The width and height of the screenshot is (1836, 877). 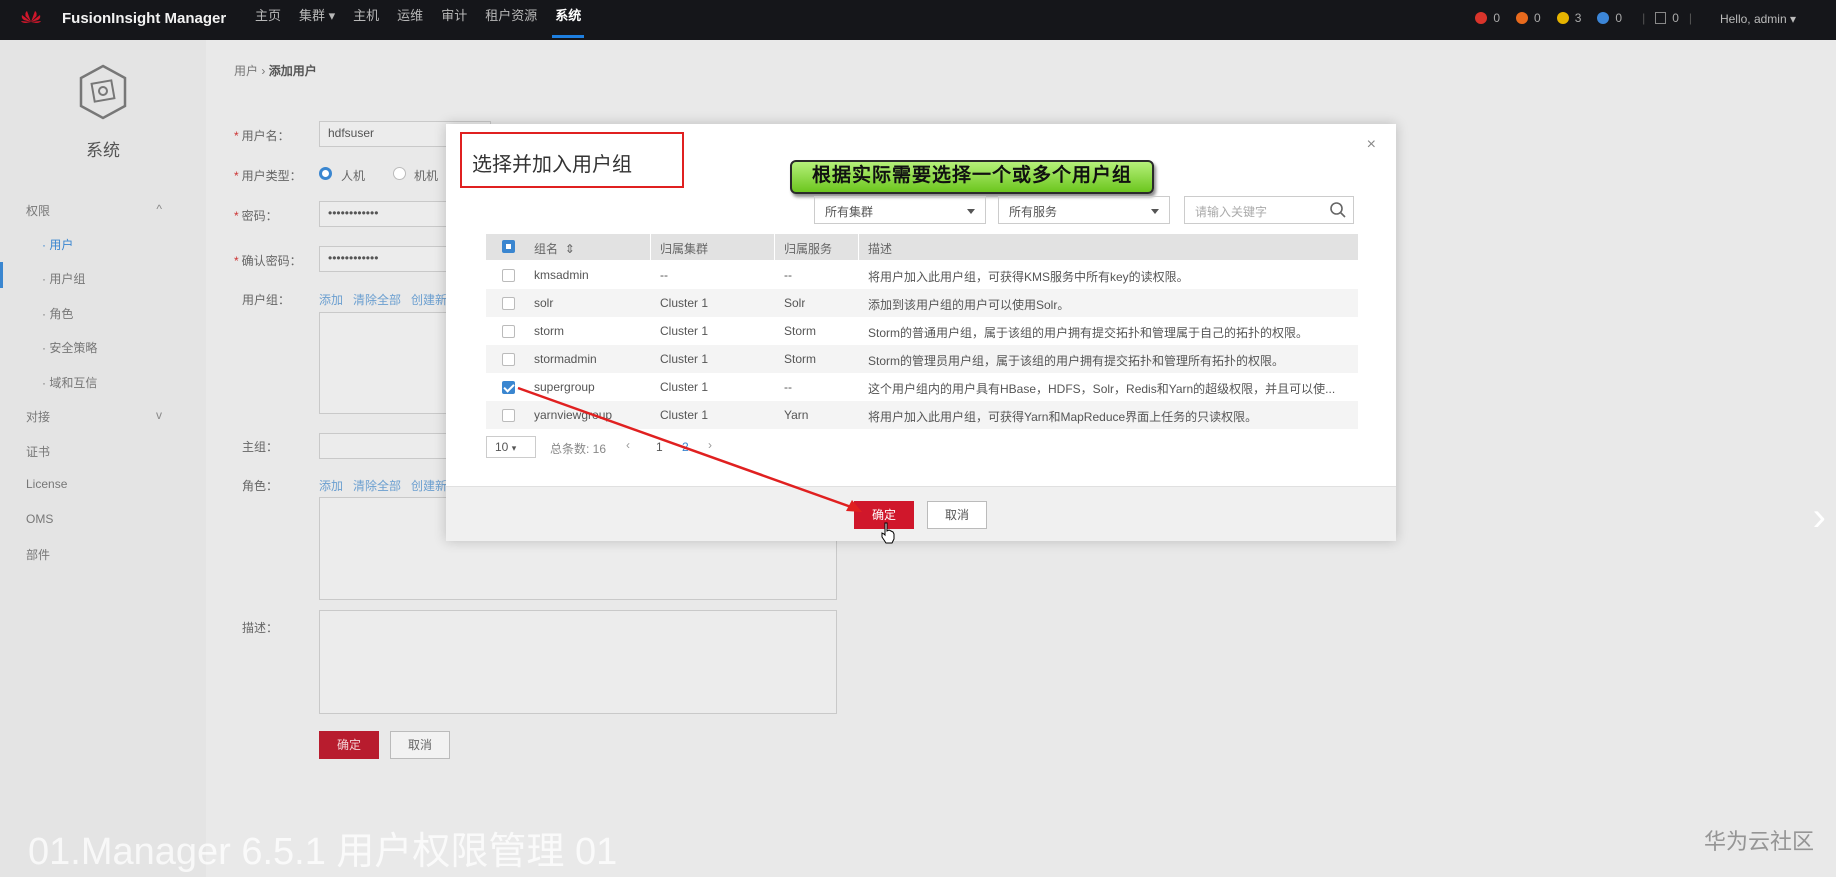 I want to click on caret-down-icon, so click(x=1155, y=211).